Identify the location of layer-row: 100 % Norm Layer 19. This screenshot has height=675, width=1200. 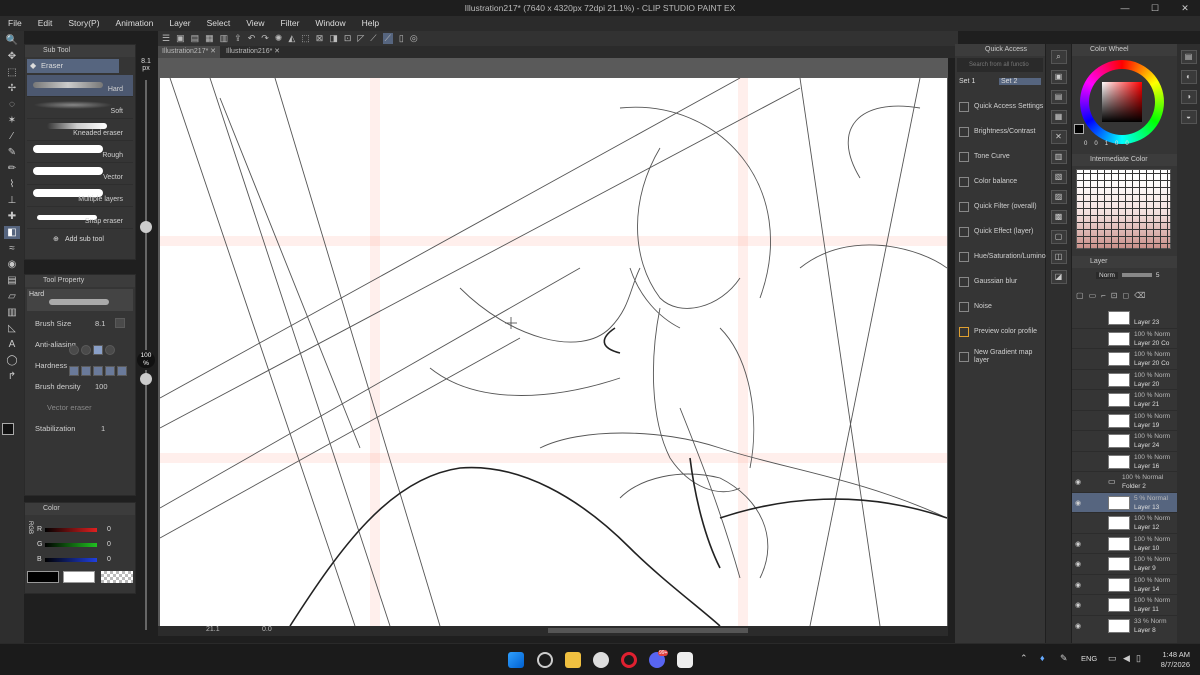
(1124, 421).